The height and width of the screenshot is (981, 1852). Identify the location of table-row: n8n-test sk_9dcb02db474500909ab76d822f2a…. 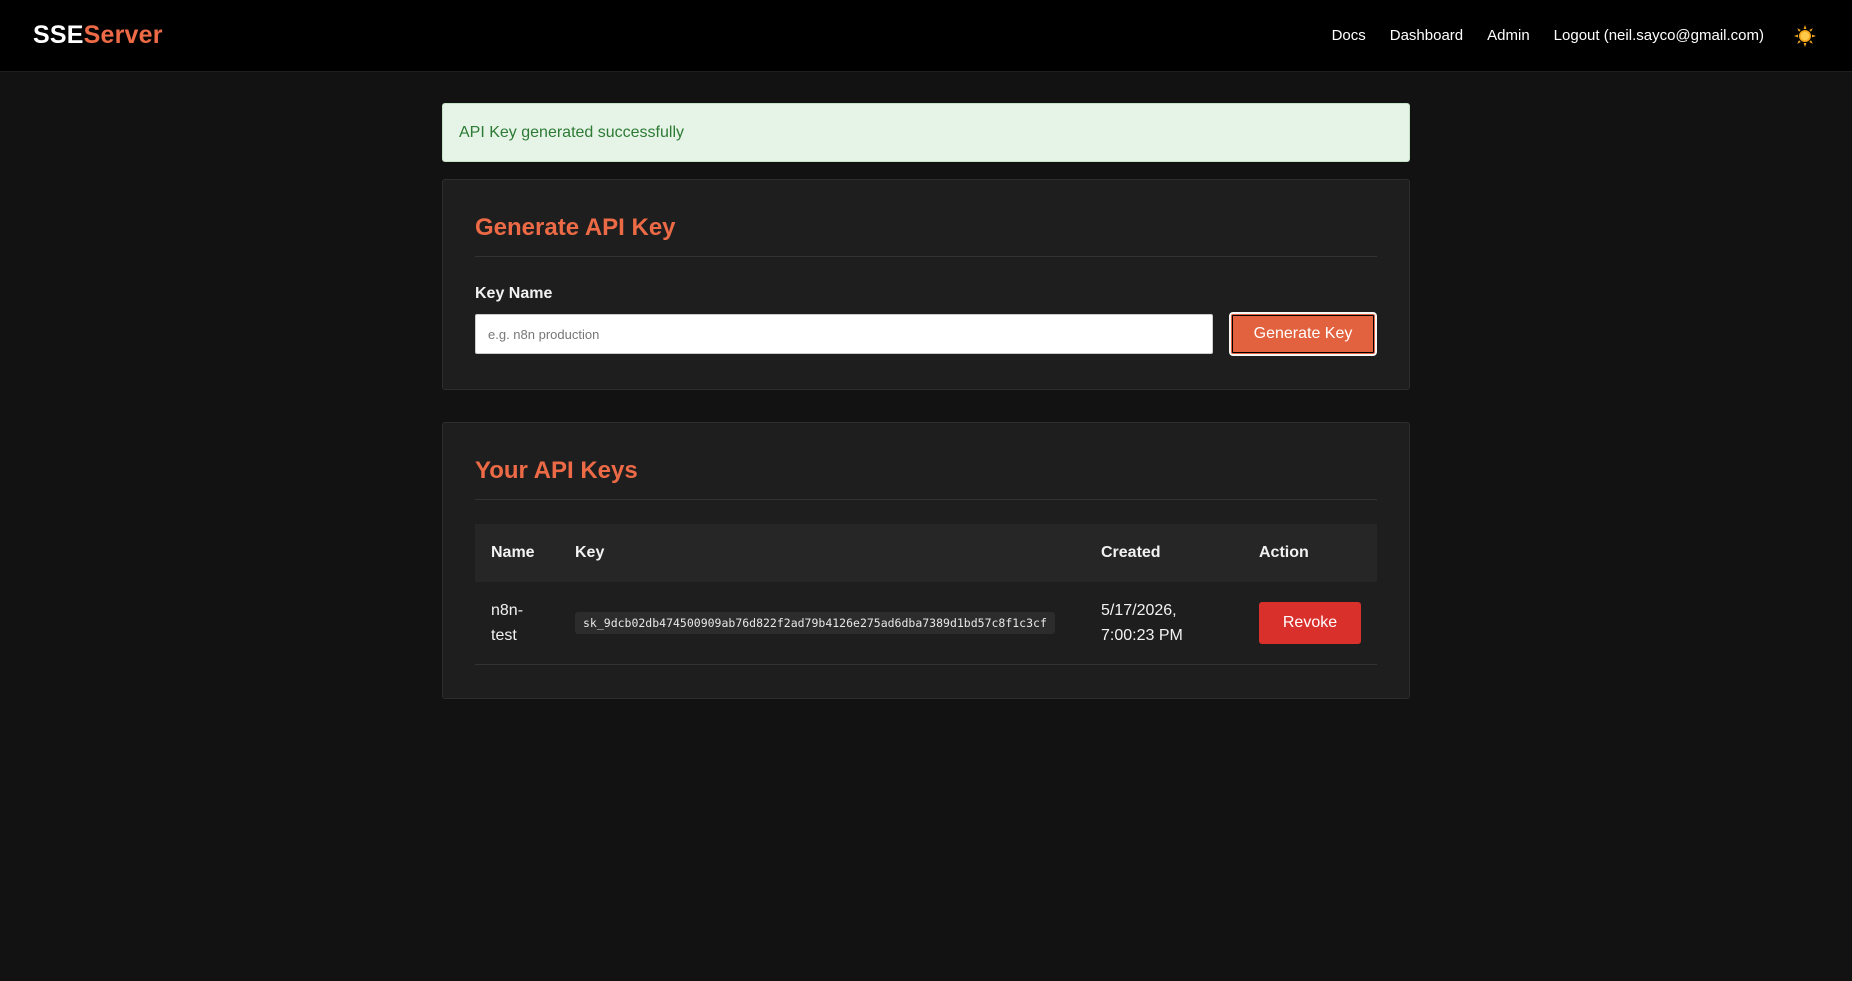
(926, 623).